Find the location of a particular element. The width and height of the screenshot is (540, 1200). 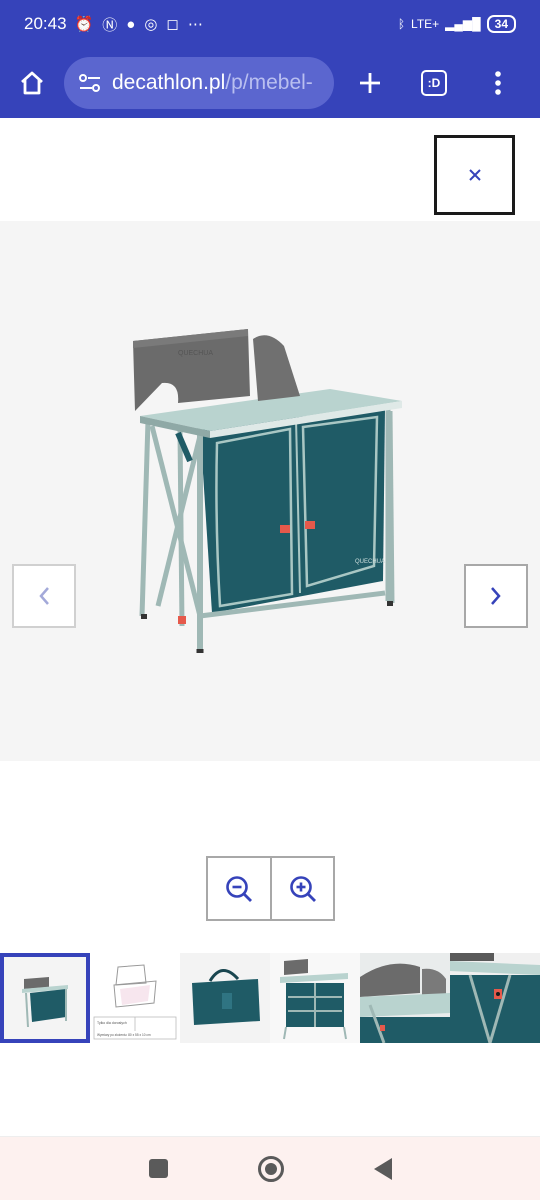

thumbnail-open-shelves is located at coordinates (315, 998).